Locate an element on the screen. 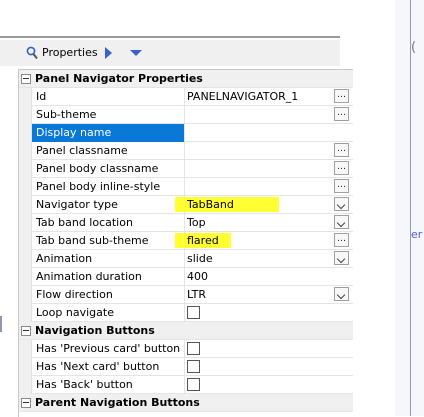 This screenshot has width=424, height=417. property-name: Display name is located at coordinates (108, 133).